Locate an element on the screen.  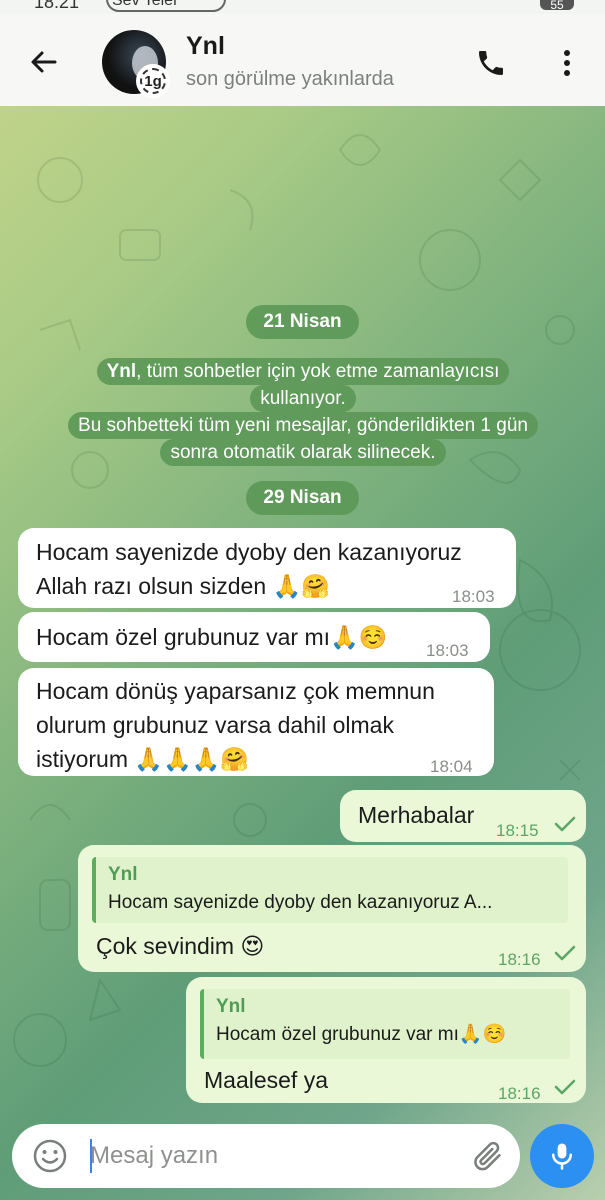
date-separator: 29 Nisan is located at coordinates (302, 498).